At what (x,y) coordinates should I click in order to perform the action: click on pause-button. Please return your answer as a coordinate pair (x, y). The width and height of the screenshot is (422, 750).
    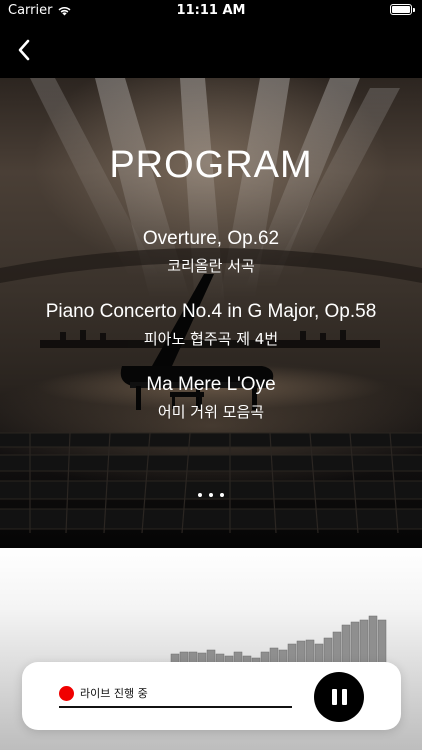
    Looking at the image, I should click on (339, 697).